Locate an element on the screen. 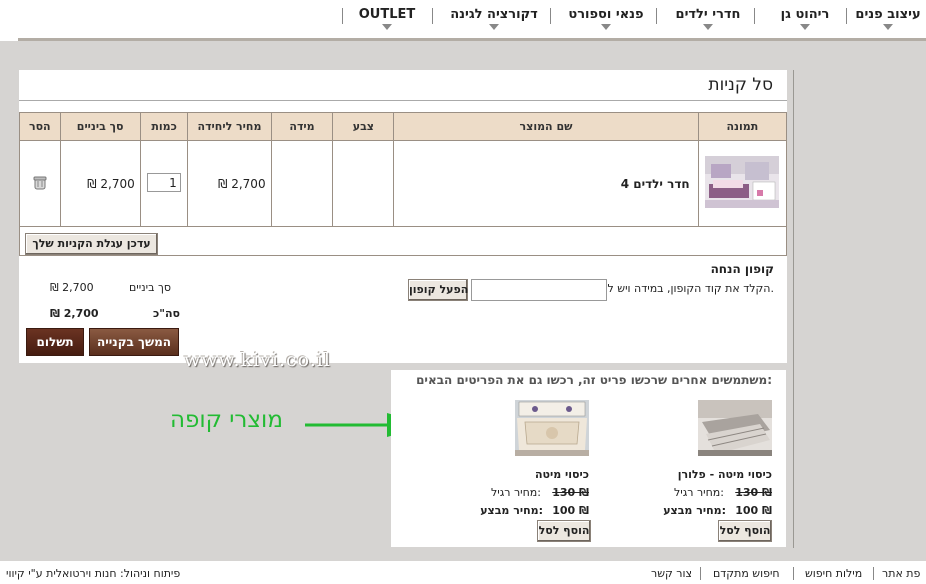  row-color is located at coordinates (363, 183).